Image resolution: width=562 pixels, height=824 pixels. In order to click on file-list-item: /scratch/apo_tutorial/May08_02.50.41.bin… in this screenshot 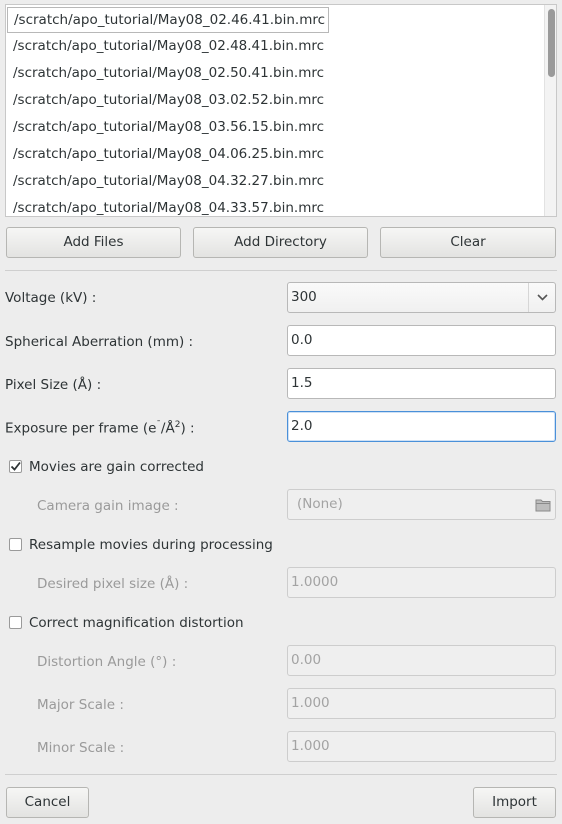, I will do `click(165, 73)`.